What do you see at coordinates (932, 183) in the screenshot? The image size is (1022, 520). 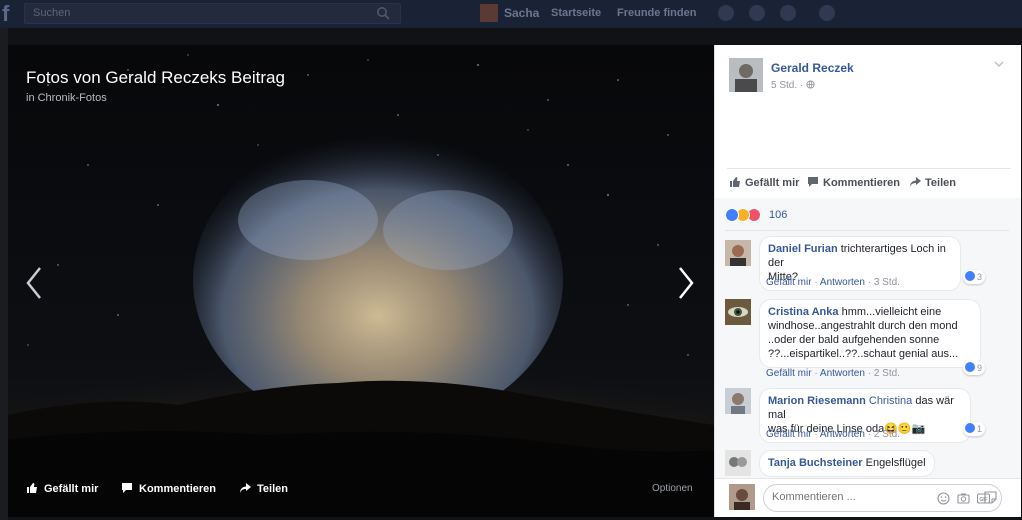 I see `post-share-button: Teilen` at bounding box center [932, 183].